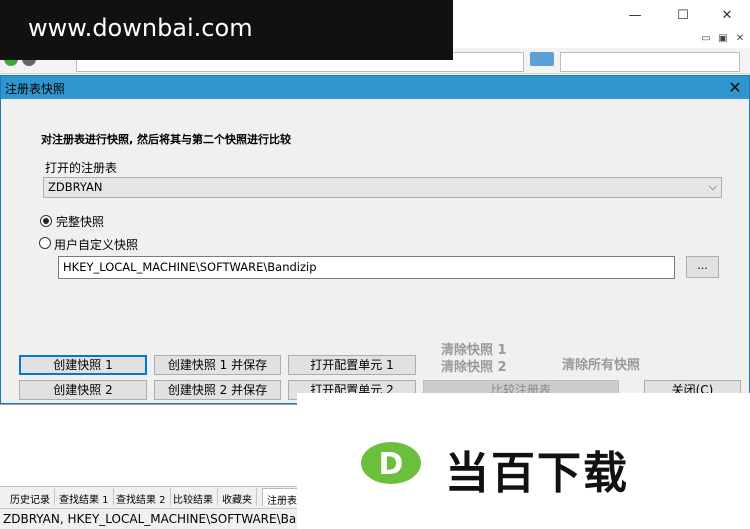 The width and height of the screenshot is (750, 529). What do you see at coordinates (727, 15) in the screenshot?
I see `close-window-button: ✕` at bounding box center [727, 15].